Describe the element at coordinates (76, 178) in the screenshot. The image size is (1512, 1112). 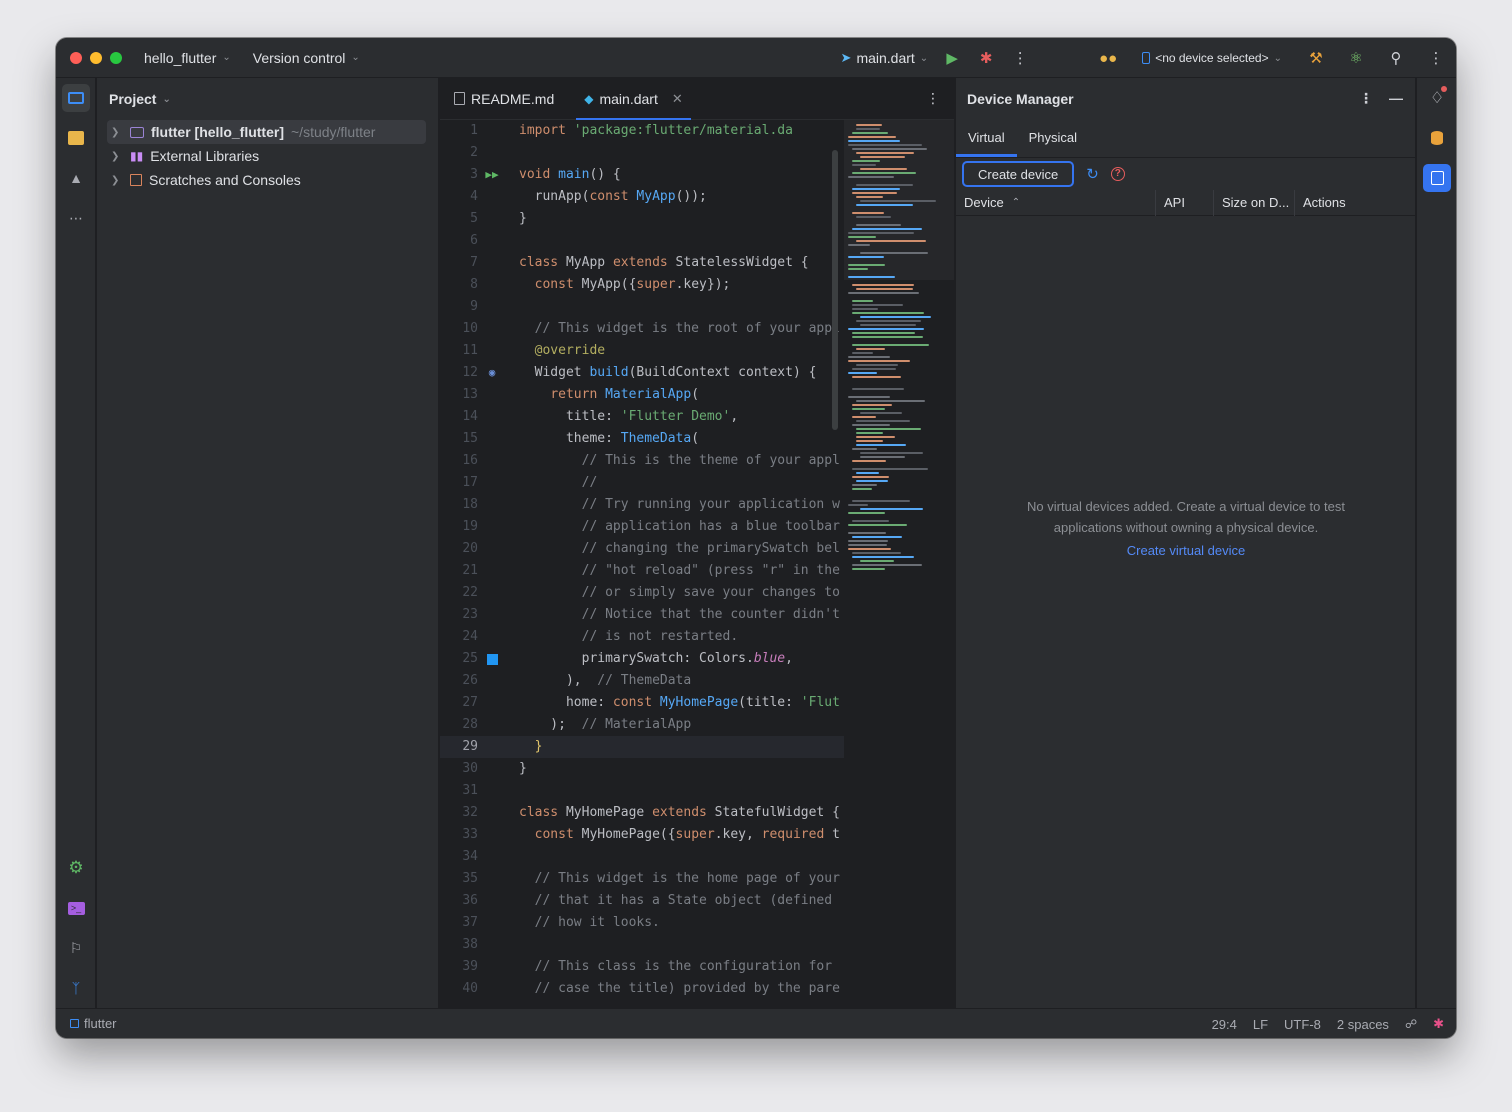
I see `structure-button: ▲` at that location.